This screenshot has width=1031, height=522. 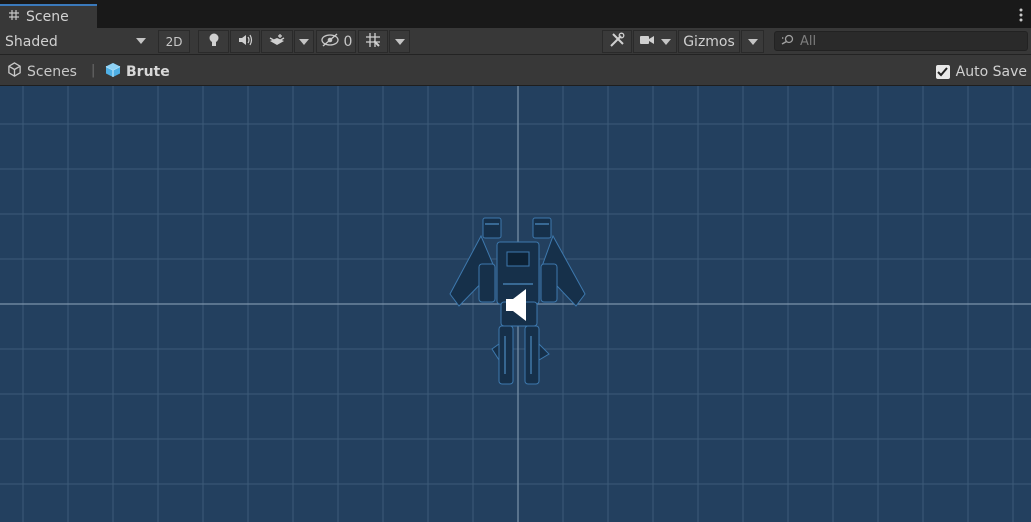 I want to click on effects-toggle-button, so click(x=277, y=41).